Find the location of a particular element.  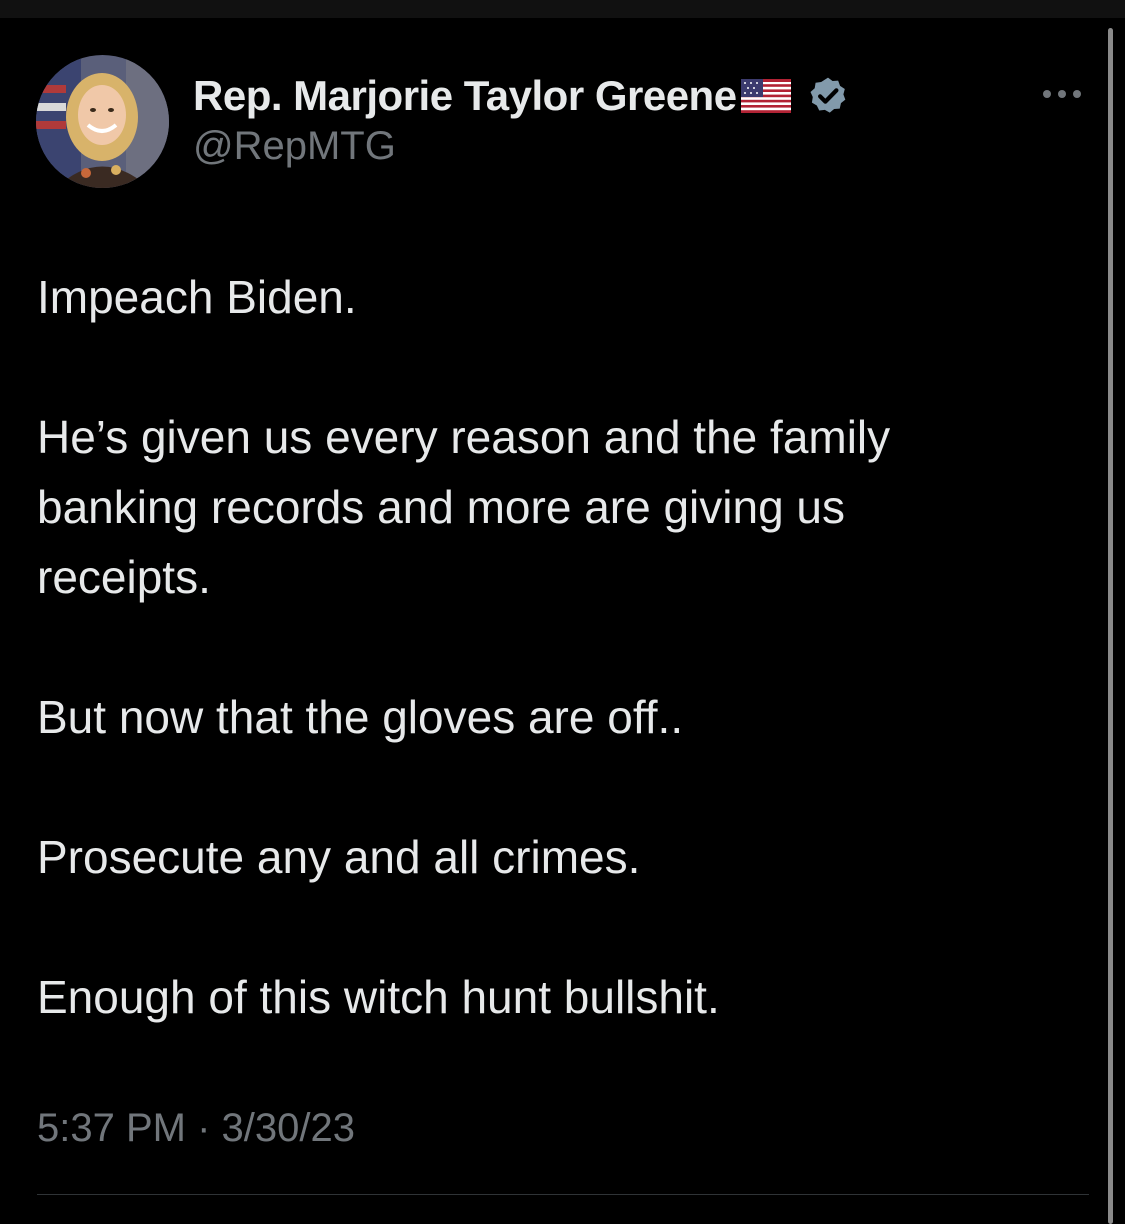

divider is located at coordinates (563, 1194).